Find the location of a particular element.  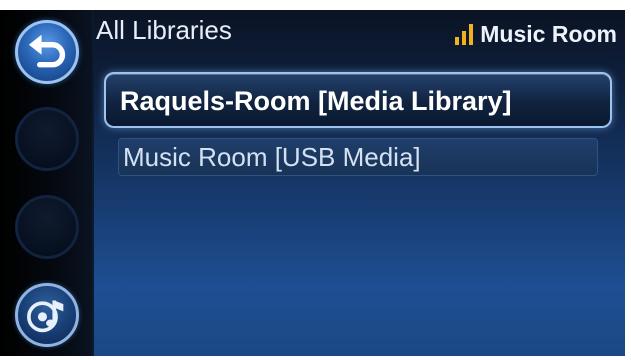

music-disc-icon is located at coordinates (45, 316).